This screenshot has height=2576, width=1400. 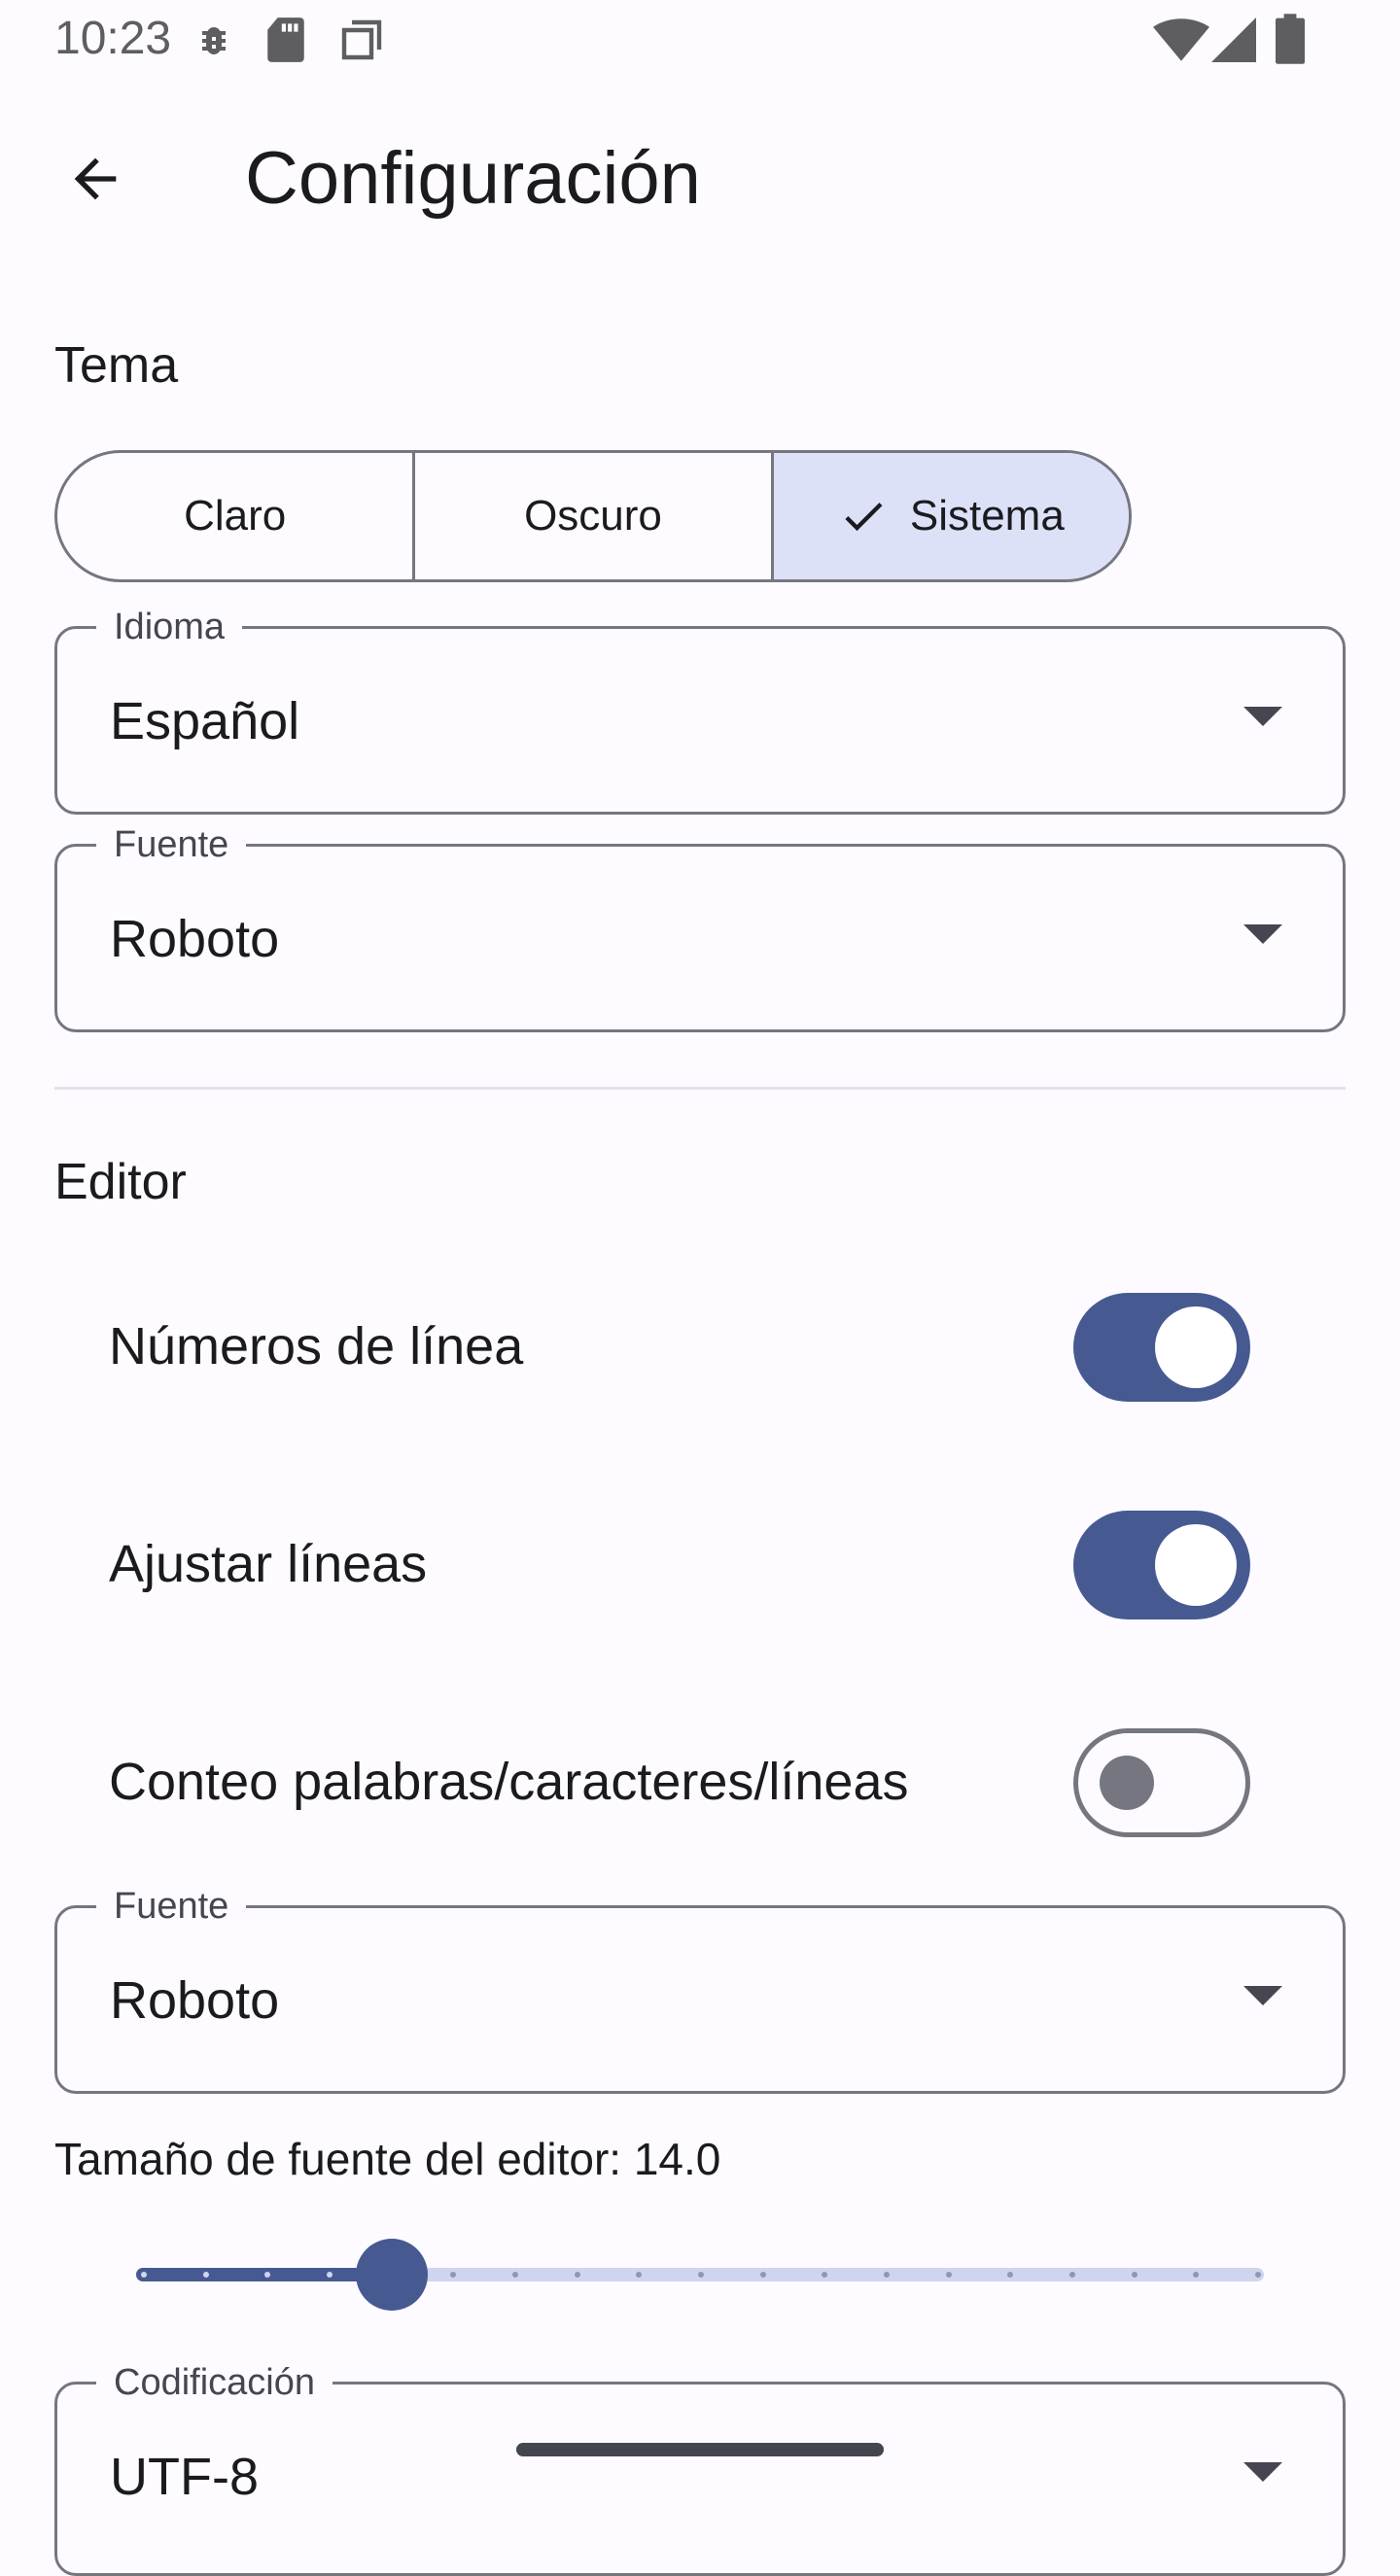 What do you see at coordinates (1161, 1782) in the screenshot?
I see `word-count-switch` at bounding box center [1161, 1782].